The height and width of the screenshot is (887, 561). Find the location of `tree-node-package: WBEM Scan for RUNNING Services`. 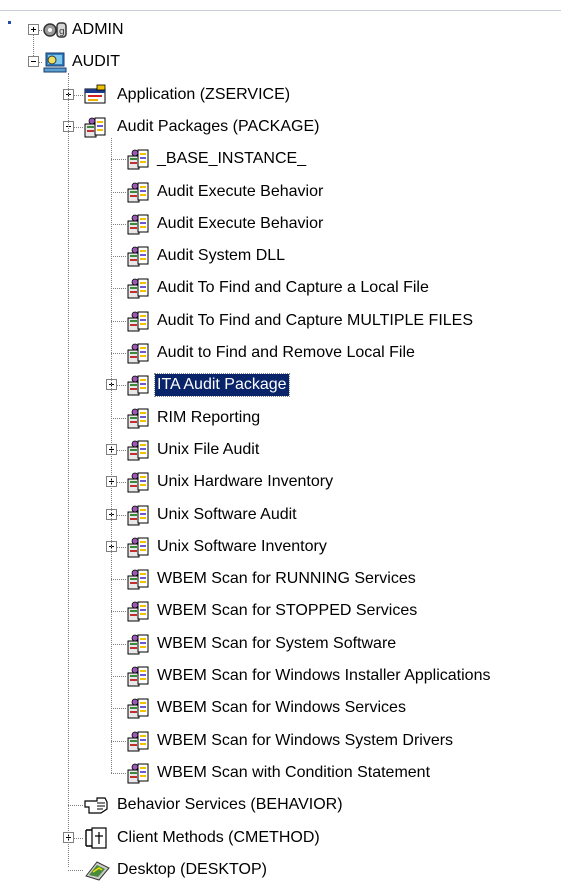

tree-node-package: WBEM Scan for RUNNING Services is located at coordinates (280, 579).